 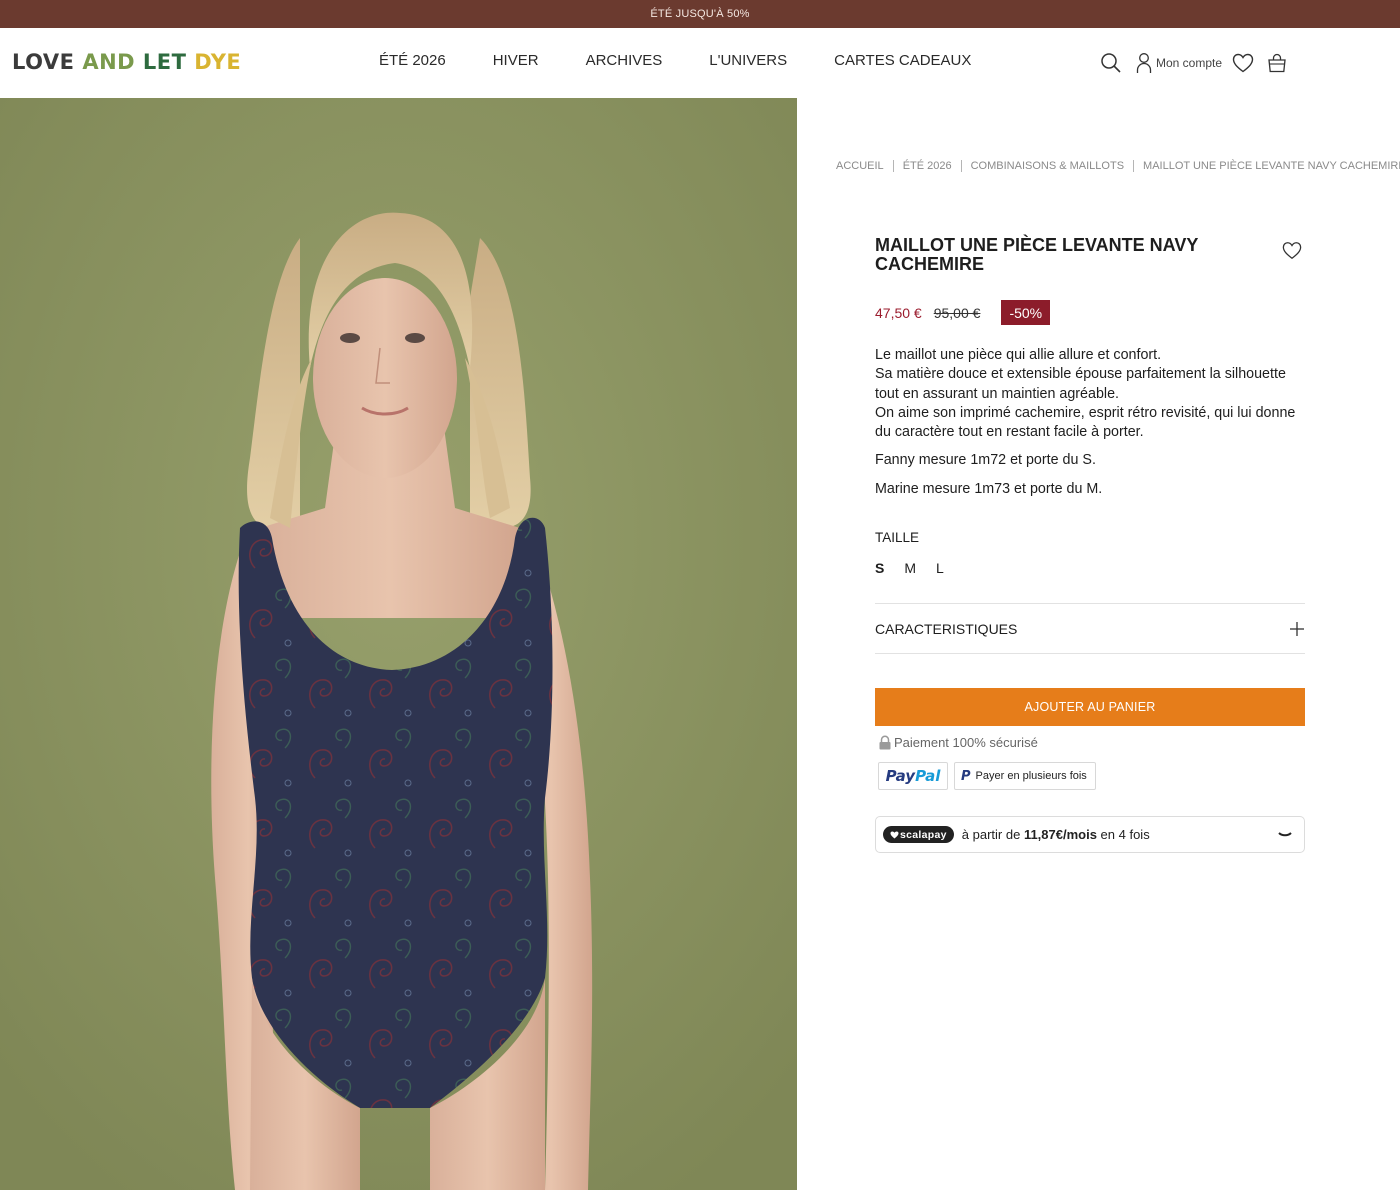 I want to click on size-option-m: M, so click(x=910, y=568).